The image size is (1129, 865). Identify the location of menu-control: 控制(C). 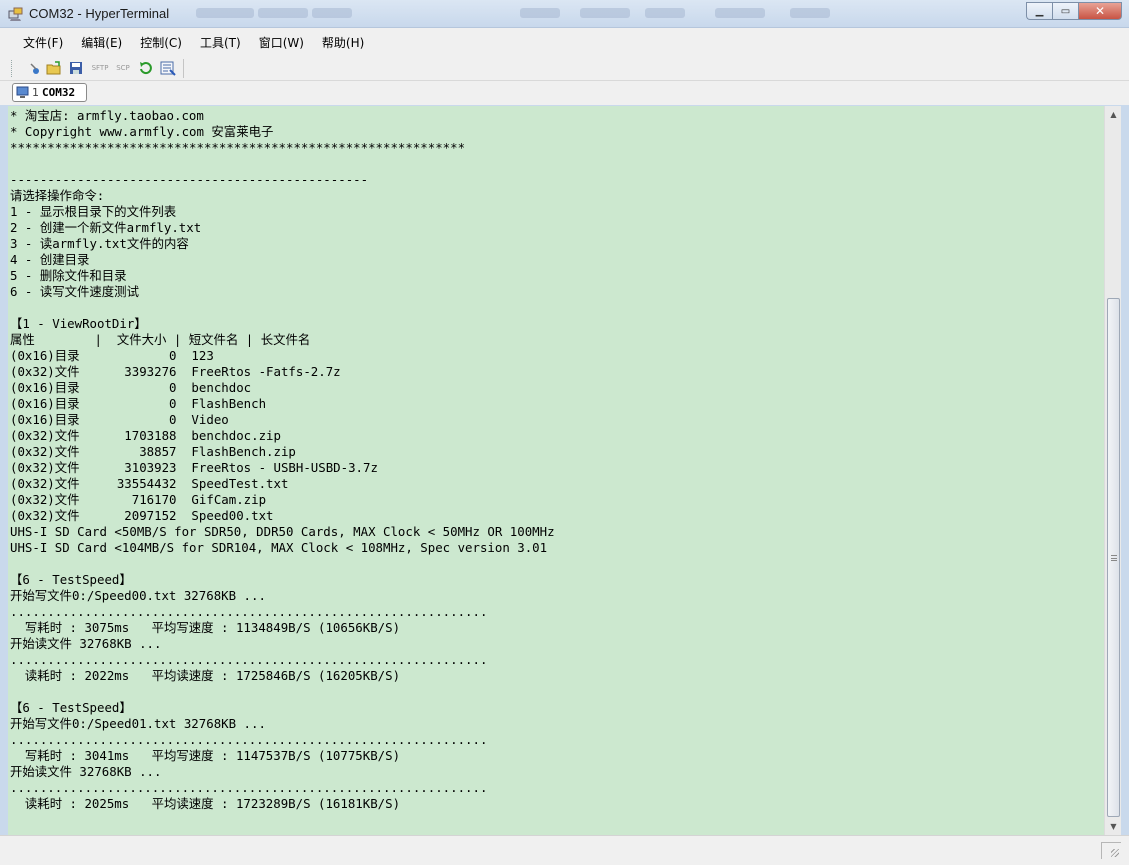
(161, 42).